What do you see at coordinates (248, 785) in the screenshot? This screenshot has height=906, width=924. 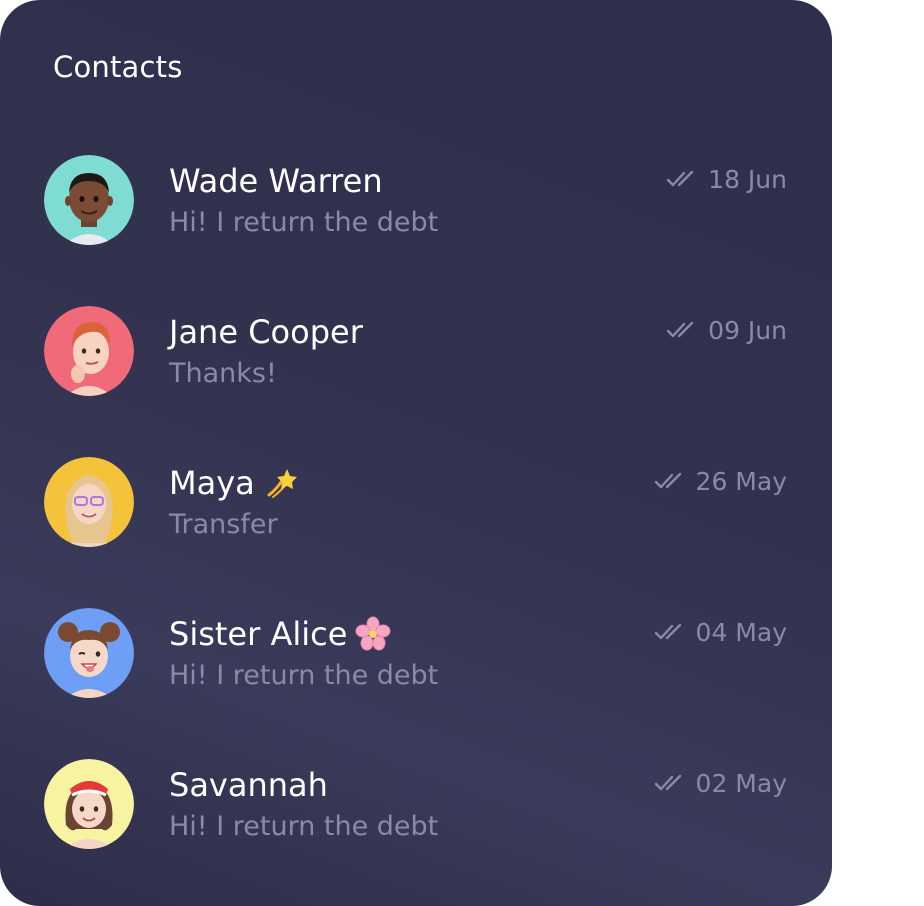 I see `contact-name: Savannah` at bounding box center [248, 785].